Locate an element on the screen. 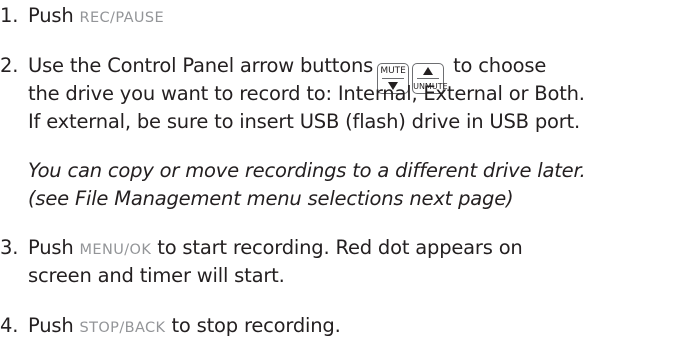 Image resolution: width=680 pixels, height=357 pixels. step-1: 1. Push REC/PAUSE is located at coordinates (82, 17).